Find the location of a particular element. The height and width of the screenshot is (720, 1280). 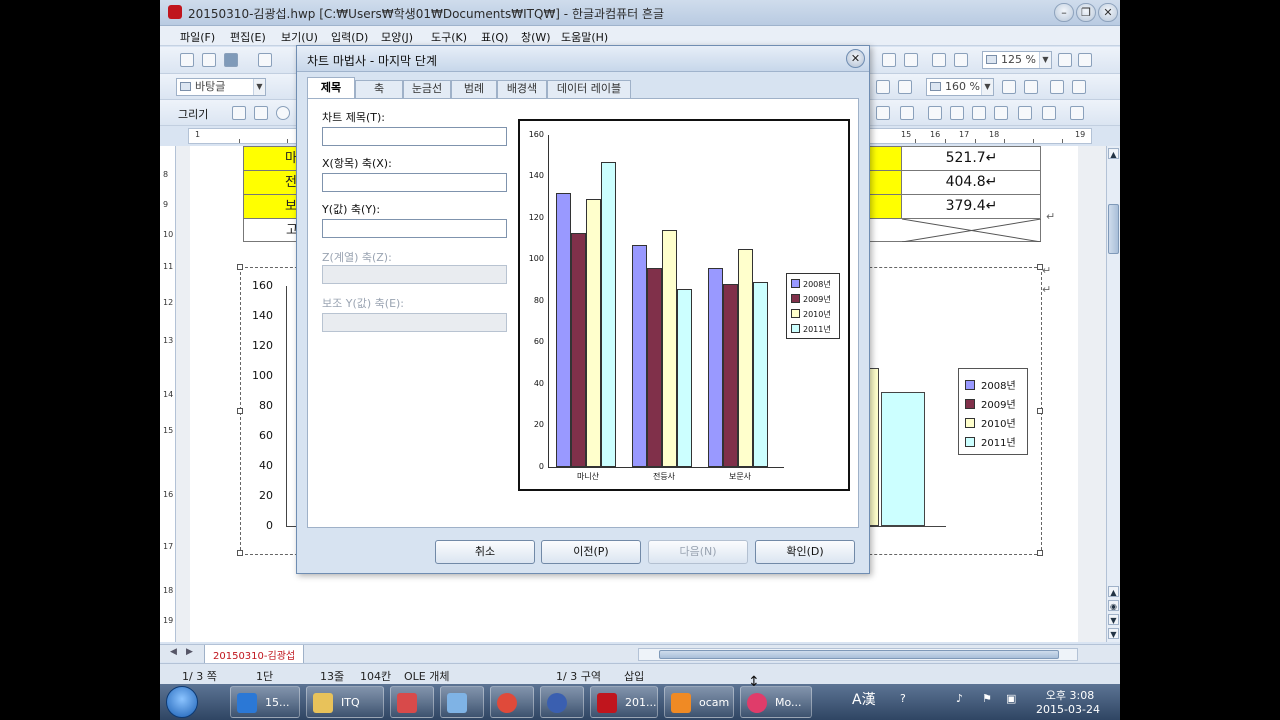

group-icon is located at coordinates (907, 113).